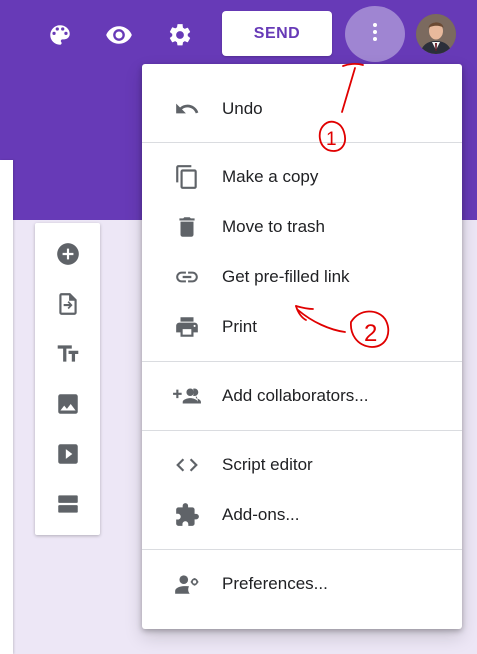 This screenshot has width=477, height=654. I want to click on add-question-icon, so click(68, 254).